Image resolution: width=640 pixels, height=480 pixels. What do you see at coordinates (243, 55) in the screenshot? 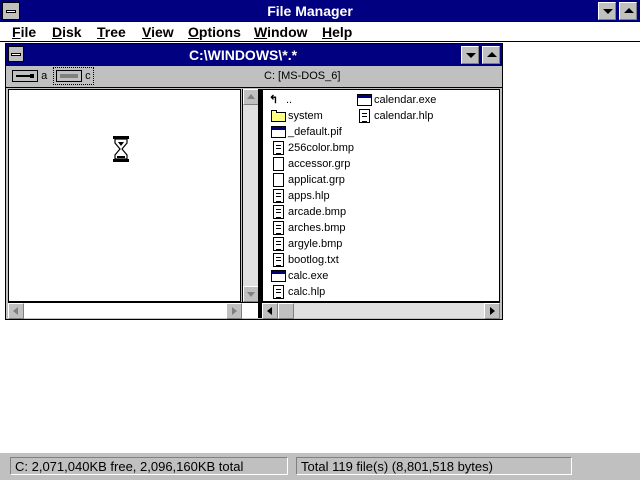
I see `directory-window-title: C:\WINDOWS\*.*` at bounding box center [243, 55].